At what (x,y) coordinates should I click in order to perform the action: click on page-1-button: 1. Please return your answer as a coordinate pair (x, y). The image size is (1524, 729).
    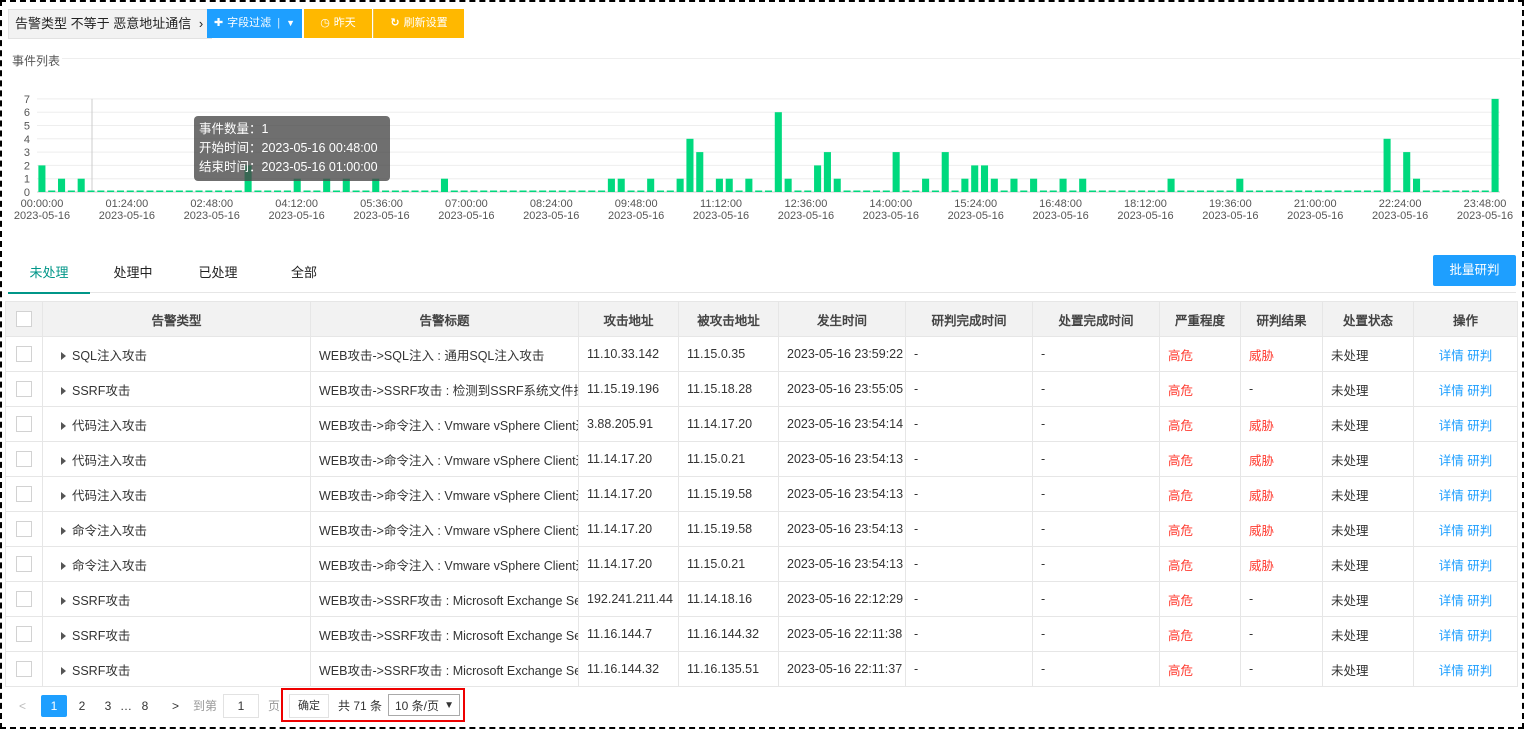
    Looking at the image, I should click on (54, 706).